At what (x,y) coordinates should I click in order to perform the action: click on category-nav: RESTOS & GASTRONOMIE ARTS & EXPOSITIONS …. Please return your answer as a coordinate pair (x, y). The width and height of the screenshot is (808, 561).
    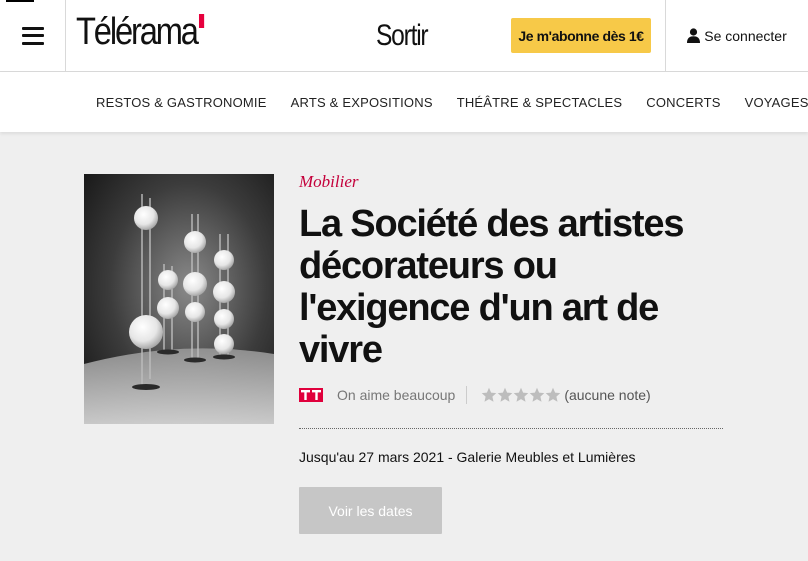
    Looking at the image, I should click on (404, 102).